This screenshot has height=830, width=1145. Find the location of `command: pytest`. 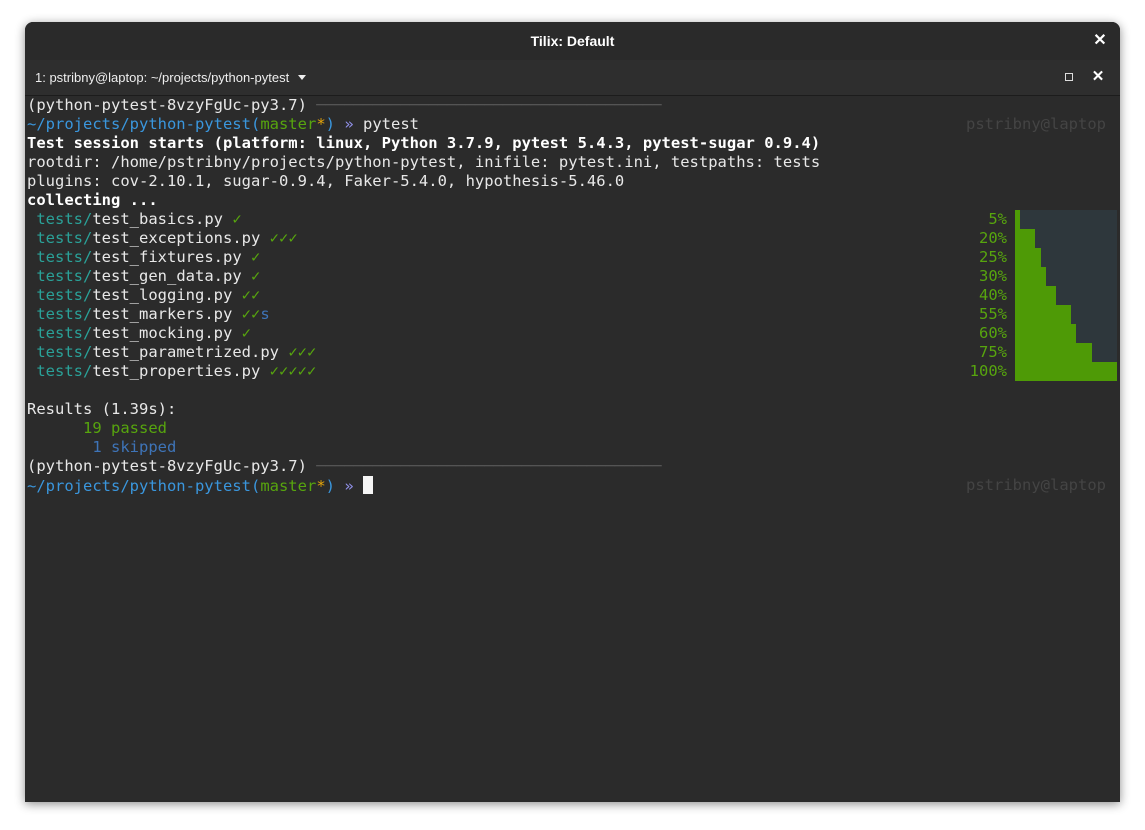

command: pytest is located at coordinates (386, 124).